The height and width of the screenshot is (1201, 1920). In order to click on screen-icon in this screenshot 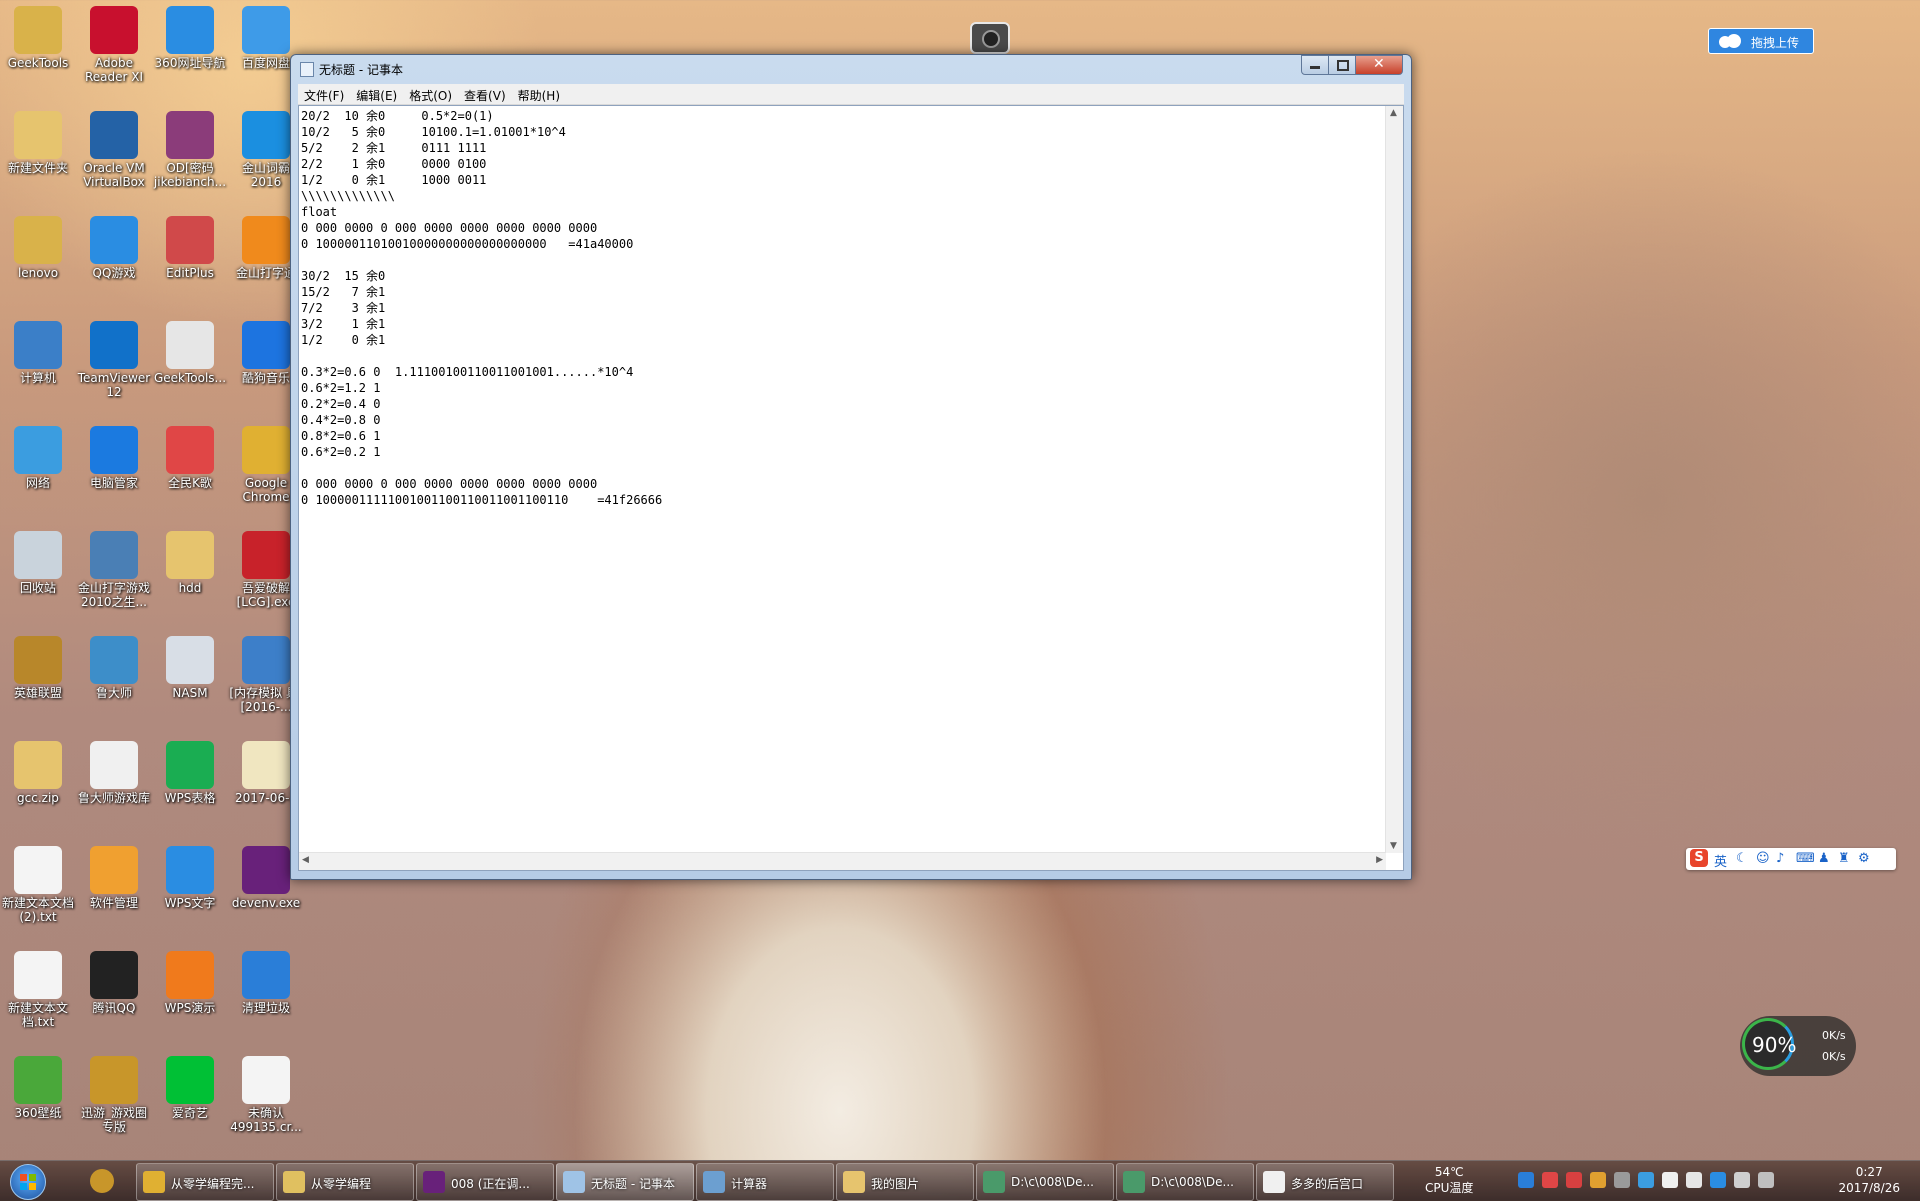, I will do `click(1646, 1180)`.